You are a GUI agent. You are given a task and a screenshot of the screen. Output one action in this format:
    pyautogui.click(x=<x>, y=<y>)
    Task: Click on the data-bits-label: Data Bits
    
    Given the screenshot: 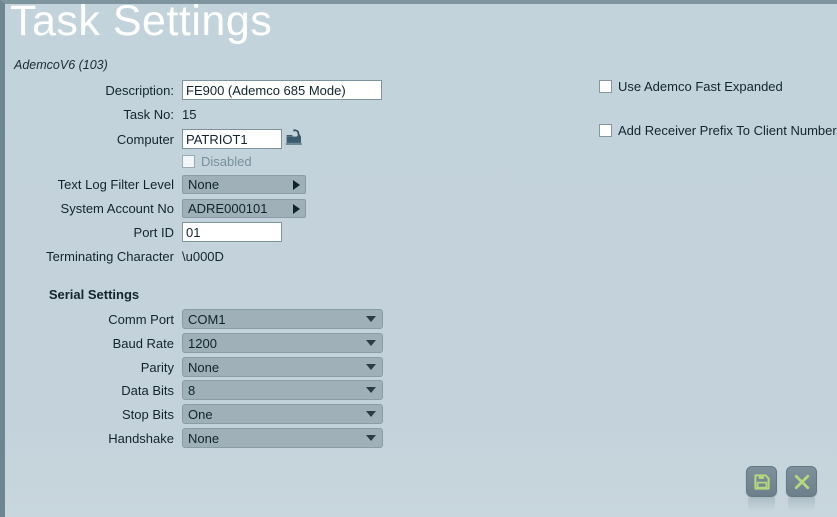 What is the action you would take?
    pyautogui.click(x=147, y=390)
    